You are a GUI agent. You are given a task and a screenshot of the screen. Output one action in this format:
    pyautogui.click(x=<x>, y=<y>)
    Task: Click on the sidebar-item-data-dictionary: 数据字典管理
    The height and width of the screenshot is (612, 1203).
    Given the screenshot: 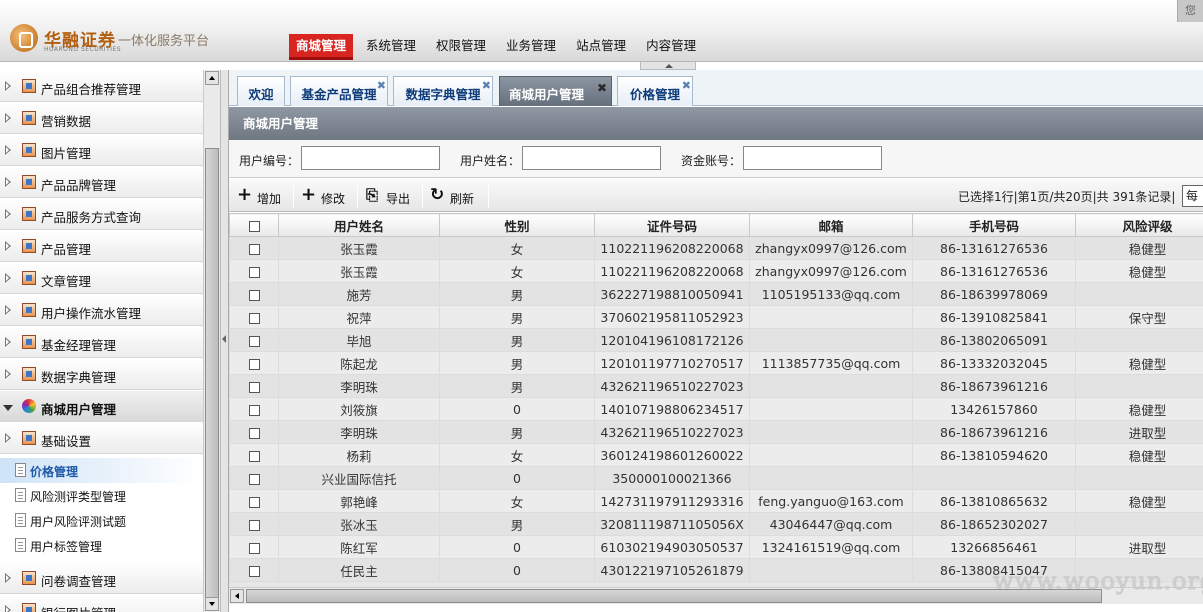 What is the action you would take?
    pyautogui.click(x=101, y=374)
    